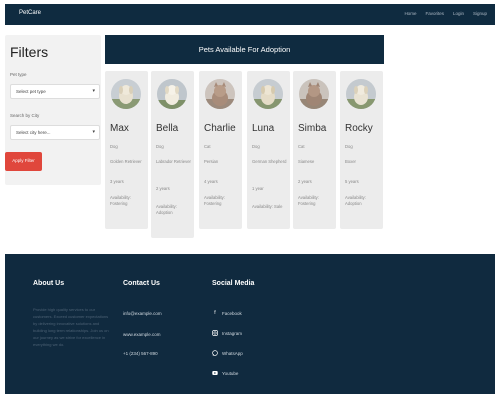  I want to click on banner-title: Pets Available For Adoption, so click(244, 49).